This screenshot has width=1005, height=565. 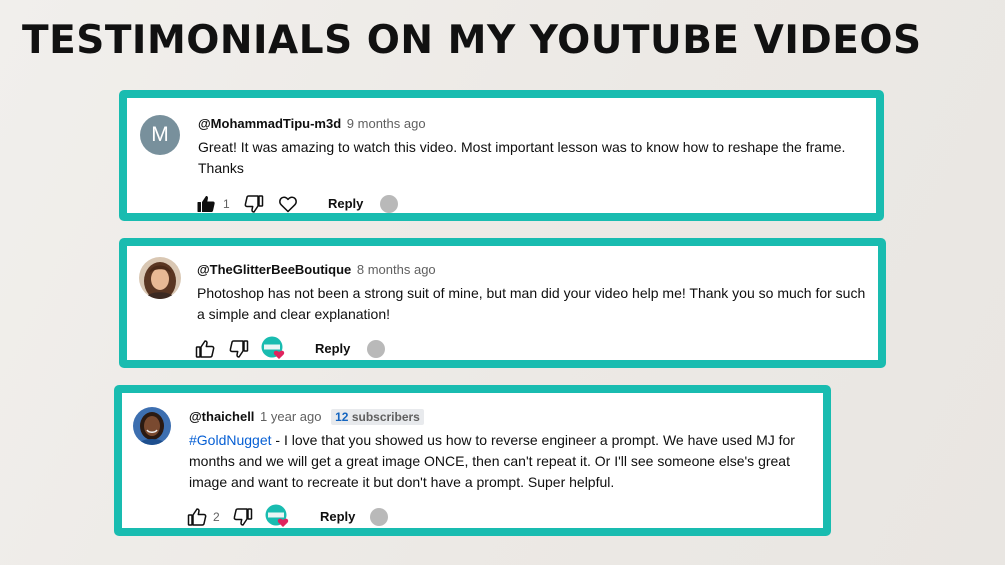 What do you see at coordinates (221, 416) in the screenshot?
I see `author-handle: @thaichell` at bounding box center [221, 416].